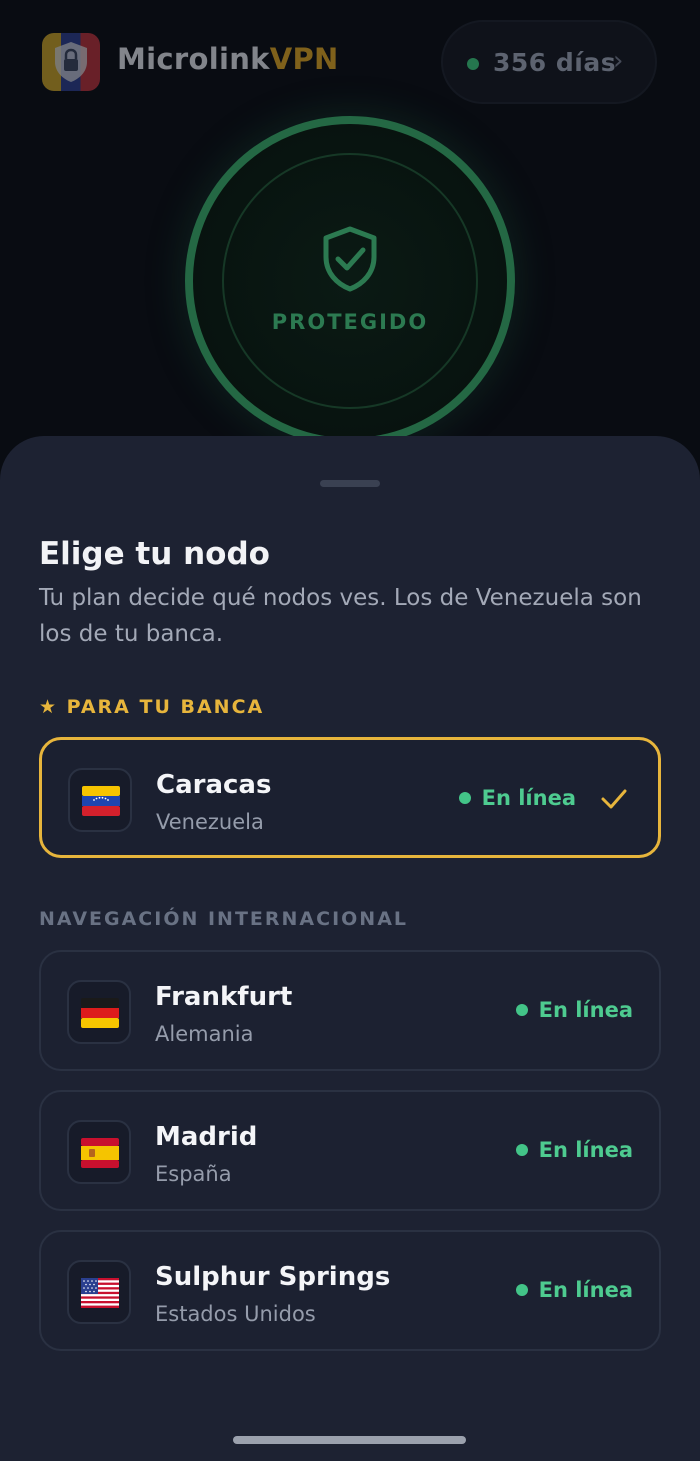  I want to click on status-dot-icon, so click(473, 64).